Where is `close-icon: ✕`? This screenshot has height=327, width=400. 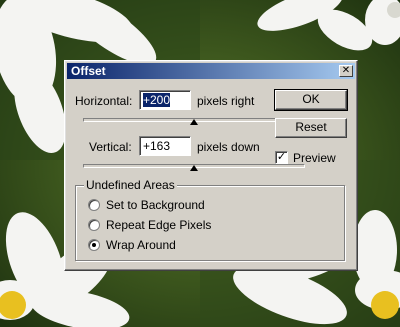 close-icon: ✕ is located at coordinates (346, 71).